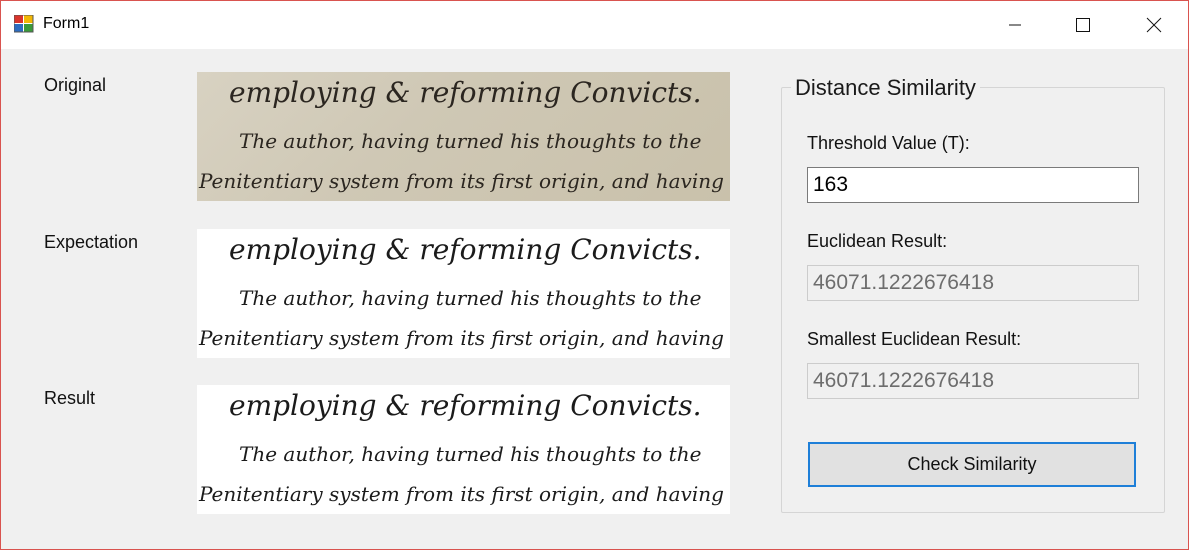 The image size is (1189, 550). I want to click on minimize-button, so click(1019, 24).